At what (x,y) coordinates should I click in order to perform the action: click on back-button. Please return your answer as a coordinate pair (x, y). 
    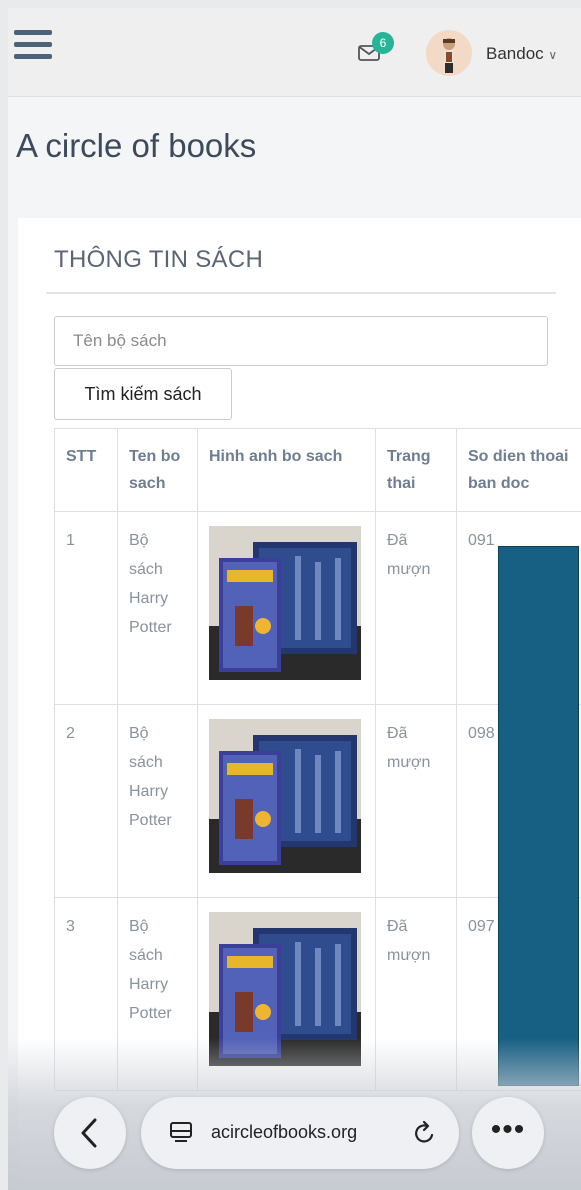
    Looking at the image, I should click on (90, 1133).